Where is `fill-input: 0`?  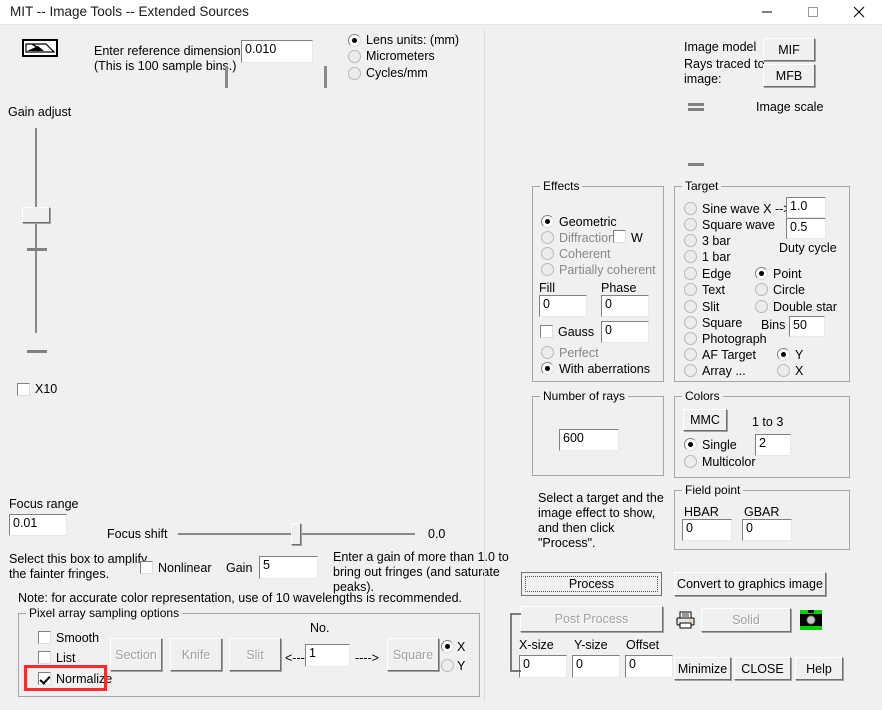 fill-input: 0 is located at coordinates (563, 306).